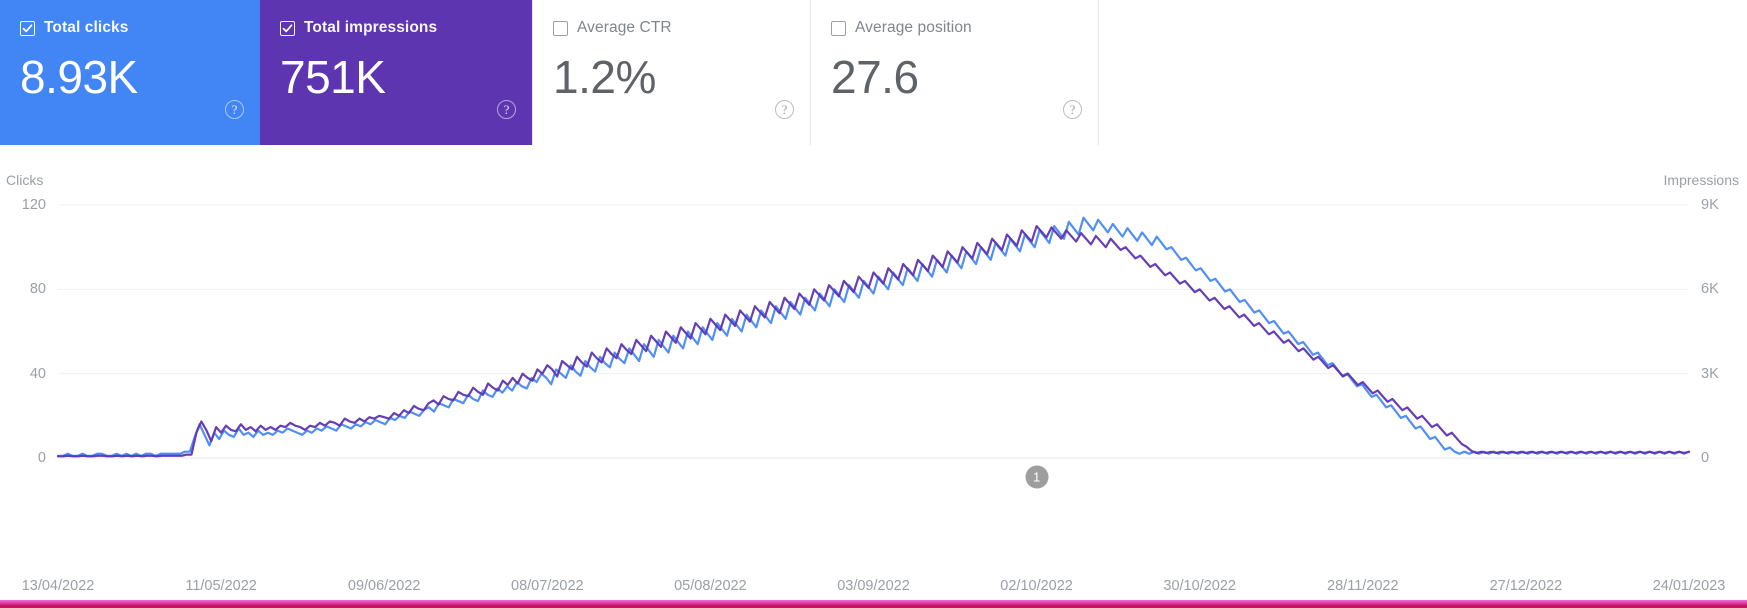 This screenshot has width=1747, height=608. What do you see at coordinates (37, 289) in the screenshot?
I see `y-tick-label: 80` at bounding box center [37, 289].